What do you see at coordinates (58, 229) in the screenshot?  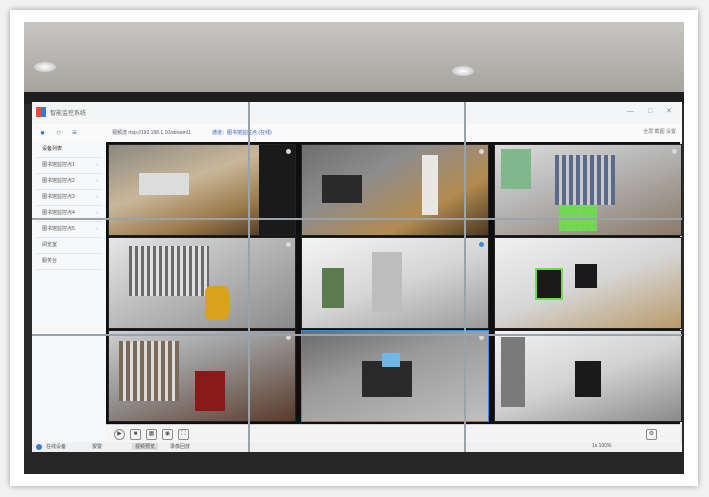 I see `sidebar-item-label: 图书馆监控点5` at bounding box center [58, 229].